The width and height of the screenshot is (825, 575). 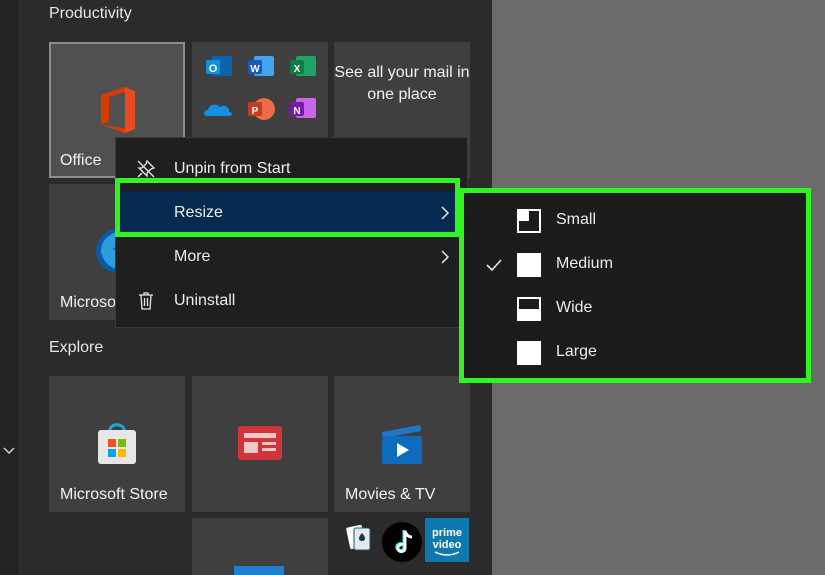 I want to click on tiktok-icon, so click(x=402, y=542).